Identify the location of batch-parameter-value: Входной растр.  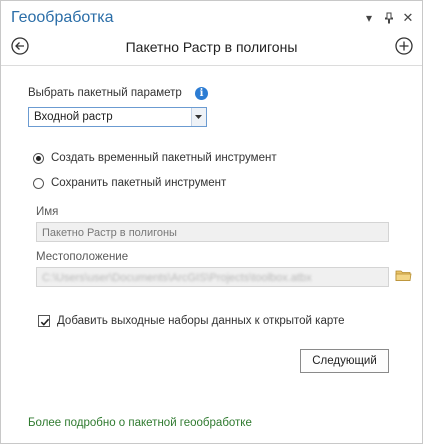
(73, 117).